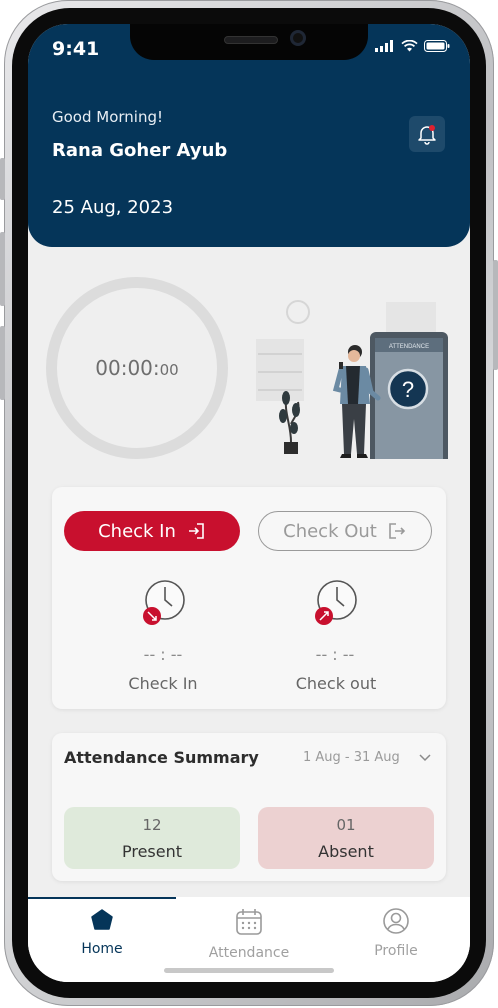 The height and width of the screenshot is (1008, 498). I want to click on tab-attendance: Attendance, so click(249, 934).